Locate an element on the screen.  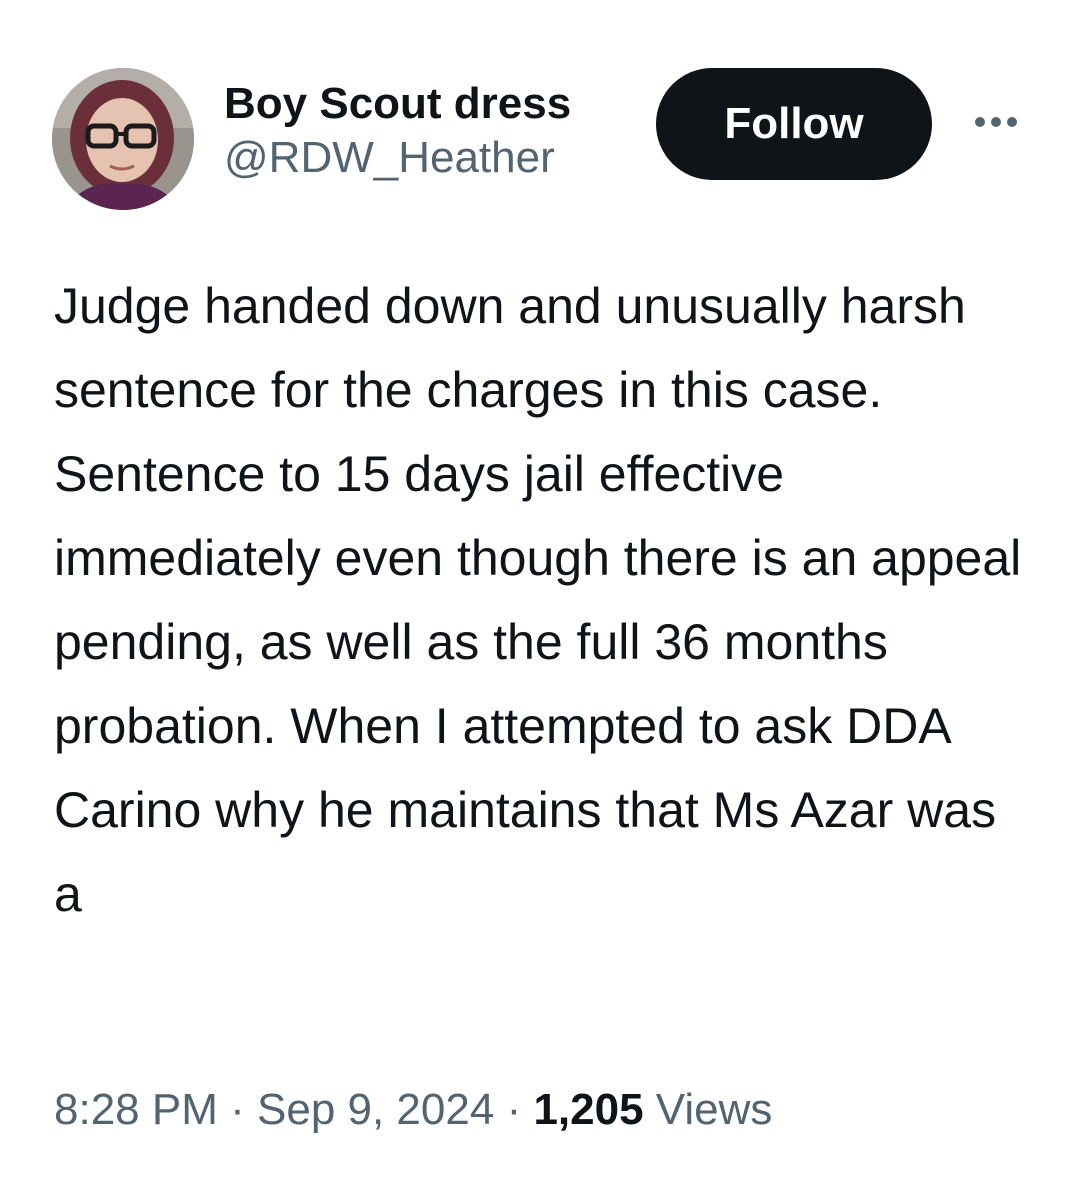
author-names: Boy Scout dress @RDW_Heather is located at coordinates (434, 132).